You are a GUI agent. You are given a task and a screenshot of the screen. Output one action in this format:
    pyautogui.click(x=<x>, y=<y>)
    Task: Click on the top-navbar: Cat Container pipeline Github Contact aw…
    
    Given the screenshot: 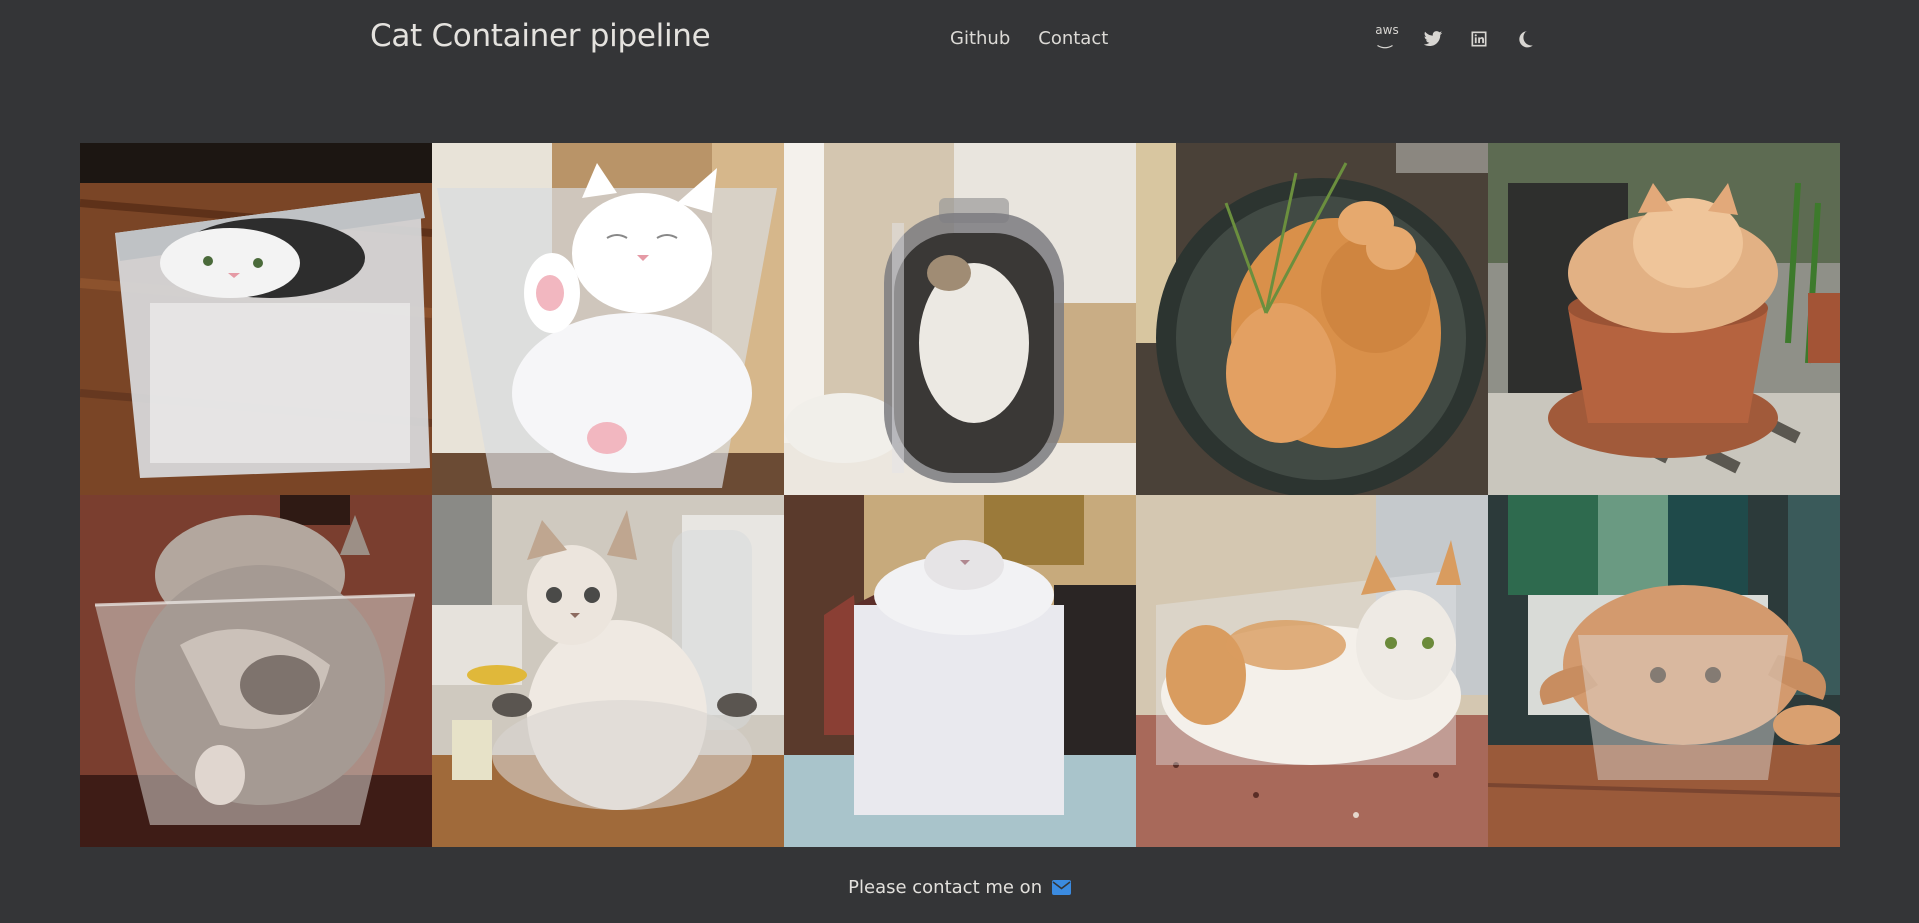 What is the action you would take?
    pyautogui.click(x=959, y=40)
    